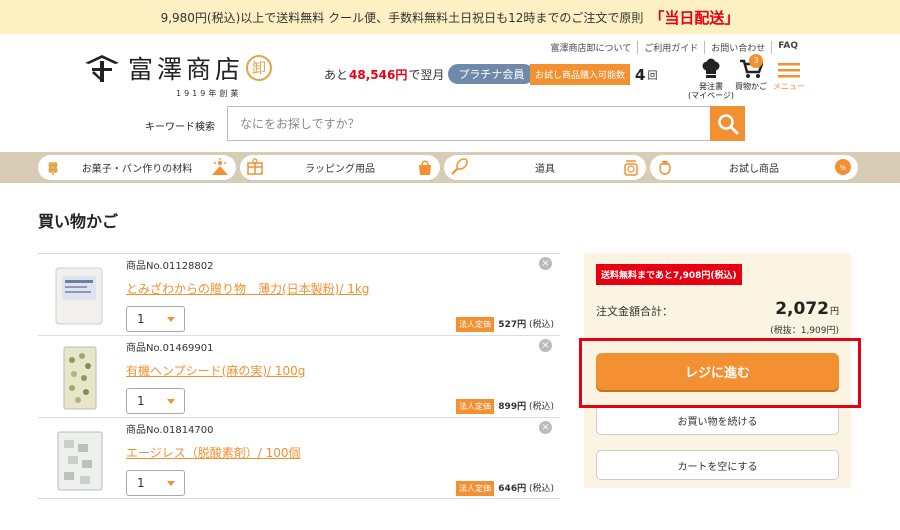 The width and height of the screenshot is (900, 530). Describe the element at coordinates (491, 74) in the screenshot. I see `member-rank-badge: プラチナ会員` at that location.